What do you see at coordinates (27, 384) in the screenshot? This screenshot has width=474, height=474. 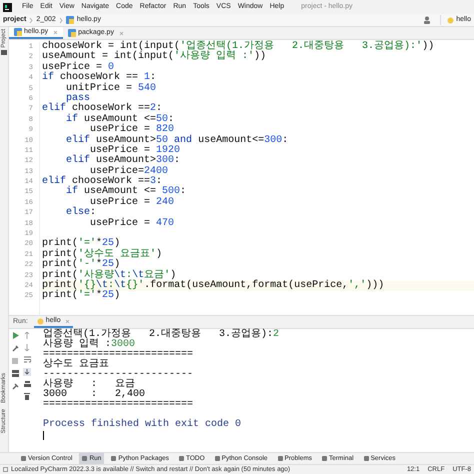 I see `print-icon` at bounding box center [27, 384].